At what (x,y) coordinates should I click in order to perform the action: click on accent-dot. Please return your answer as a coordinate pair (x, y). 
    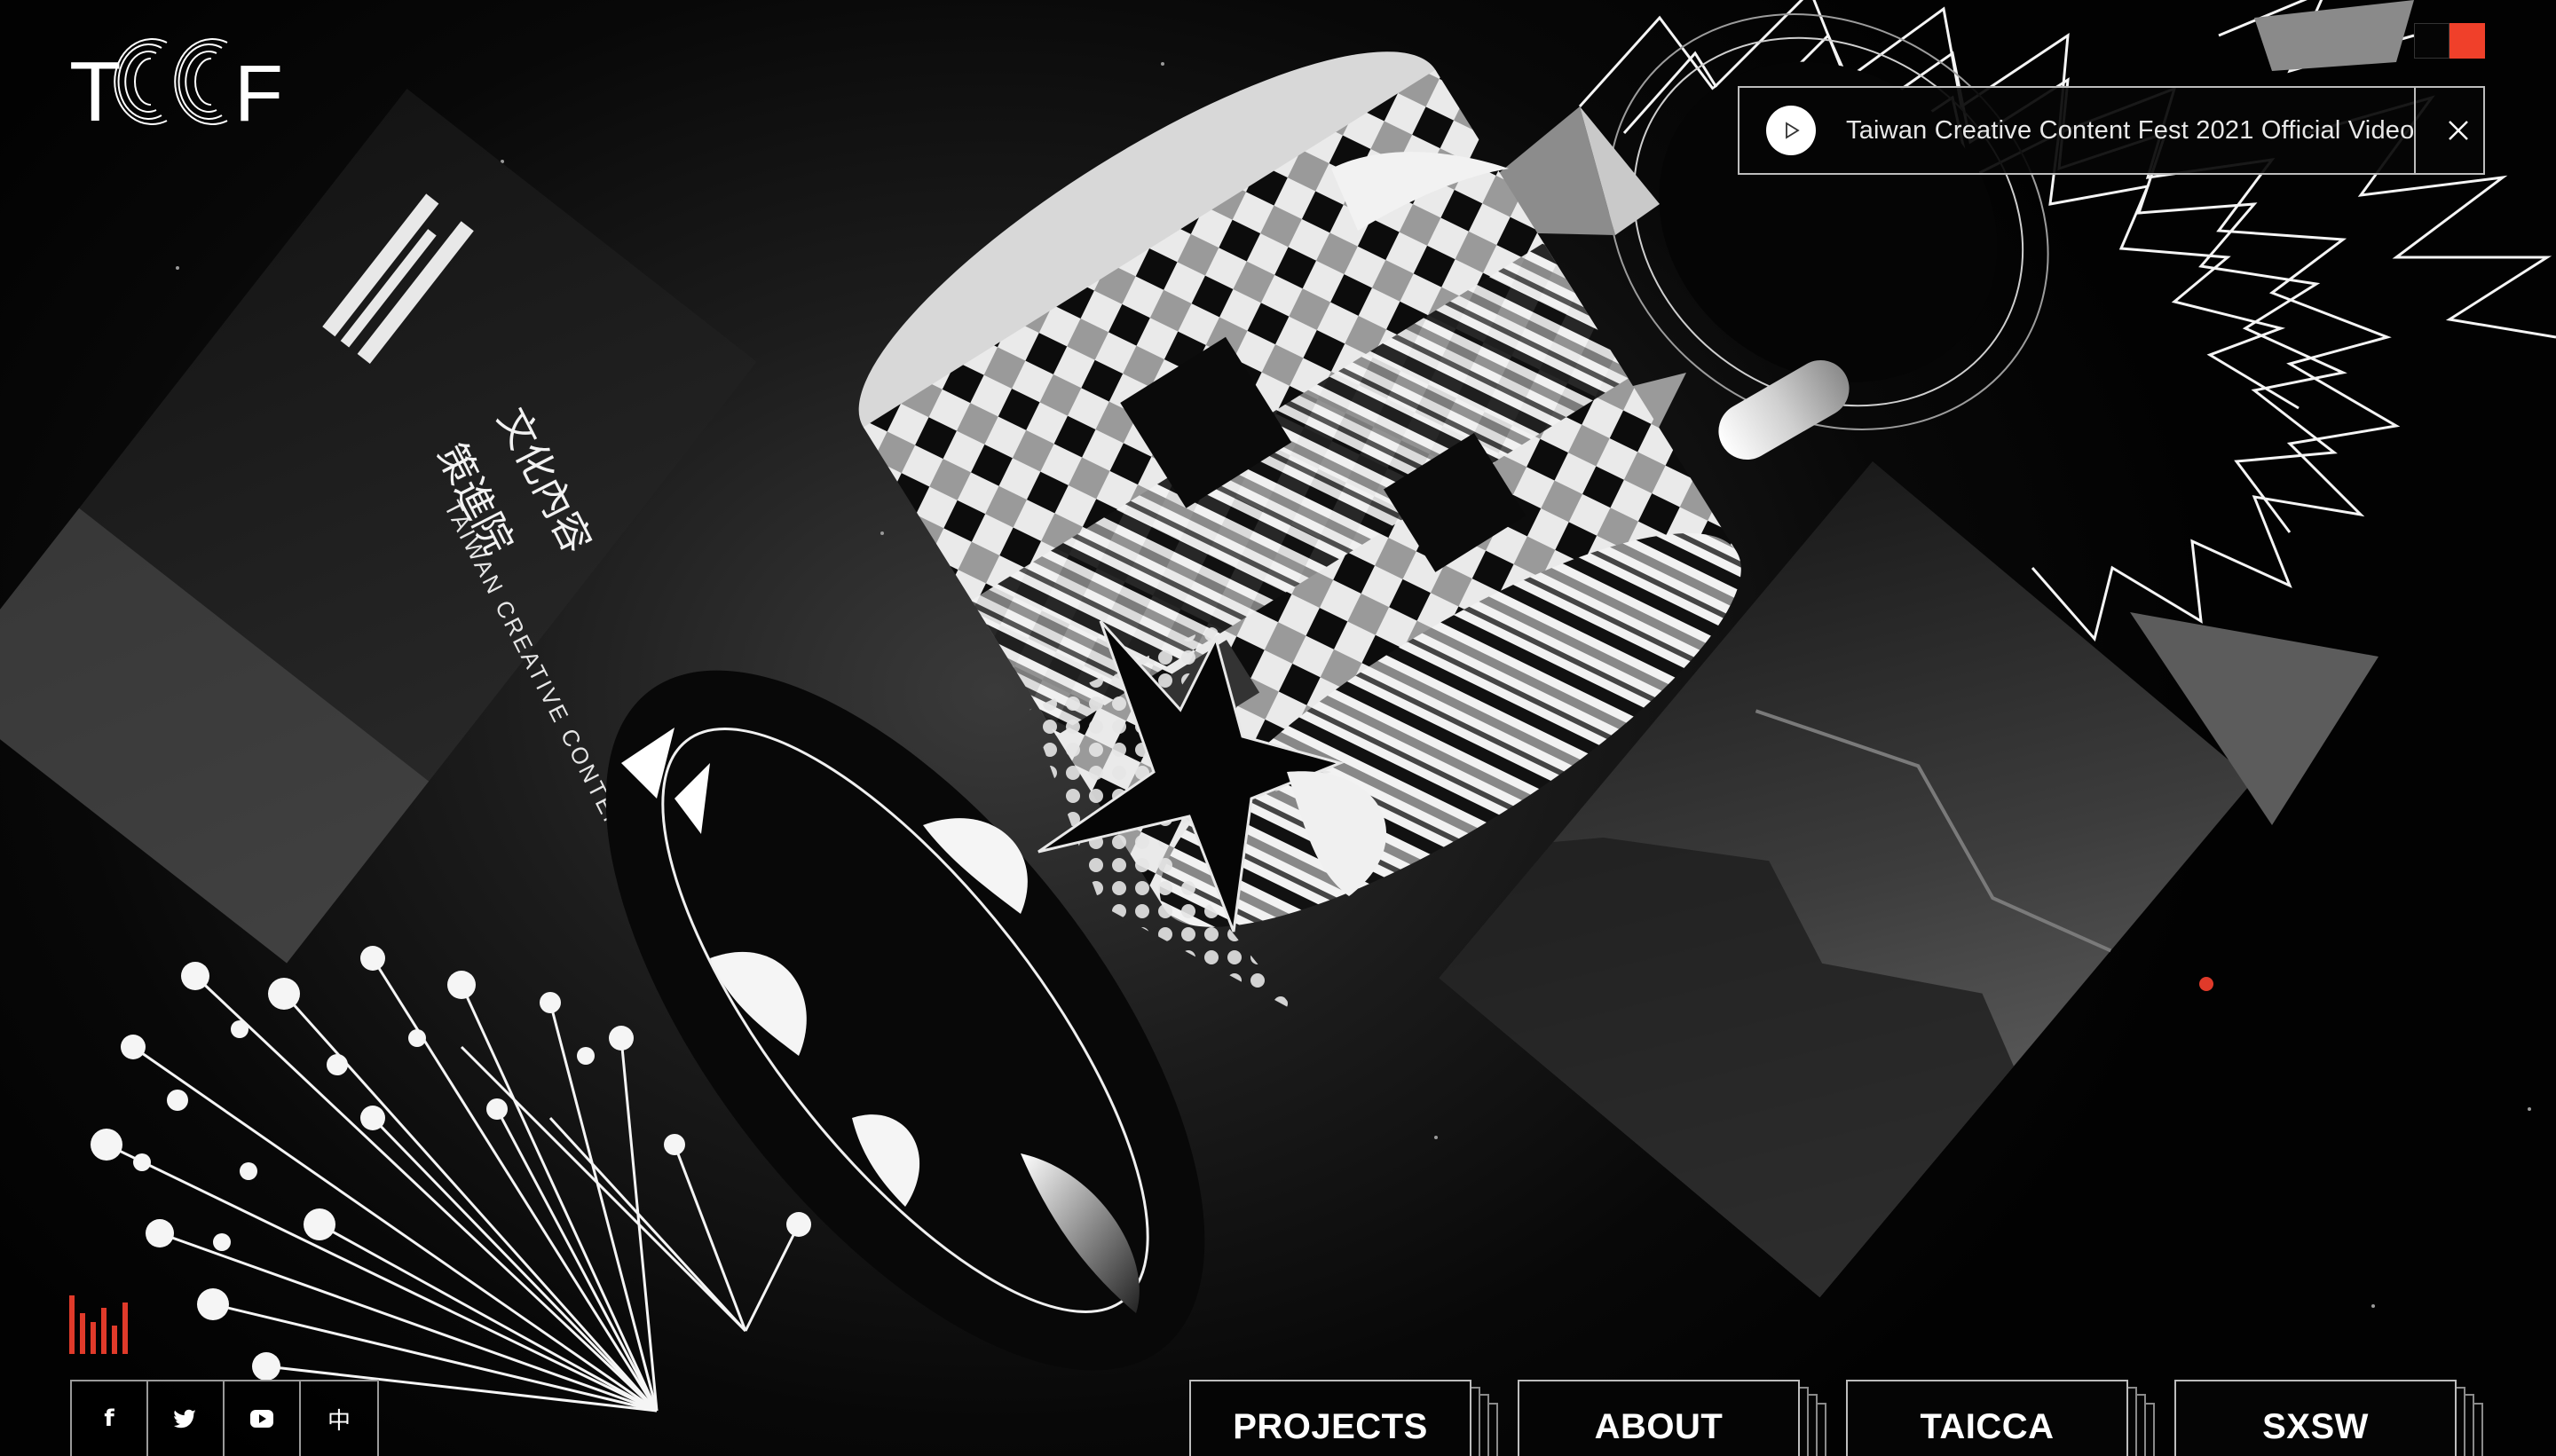
    Looking at the image, I should click on (2206, 984).